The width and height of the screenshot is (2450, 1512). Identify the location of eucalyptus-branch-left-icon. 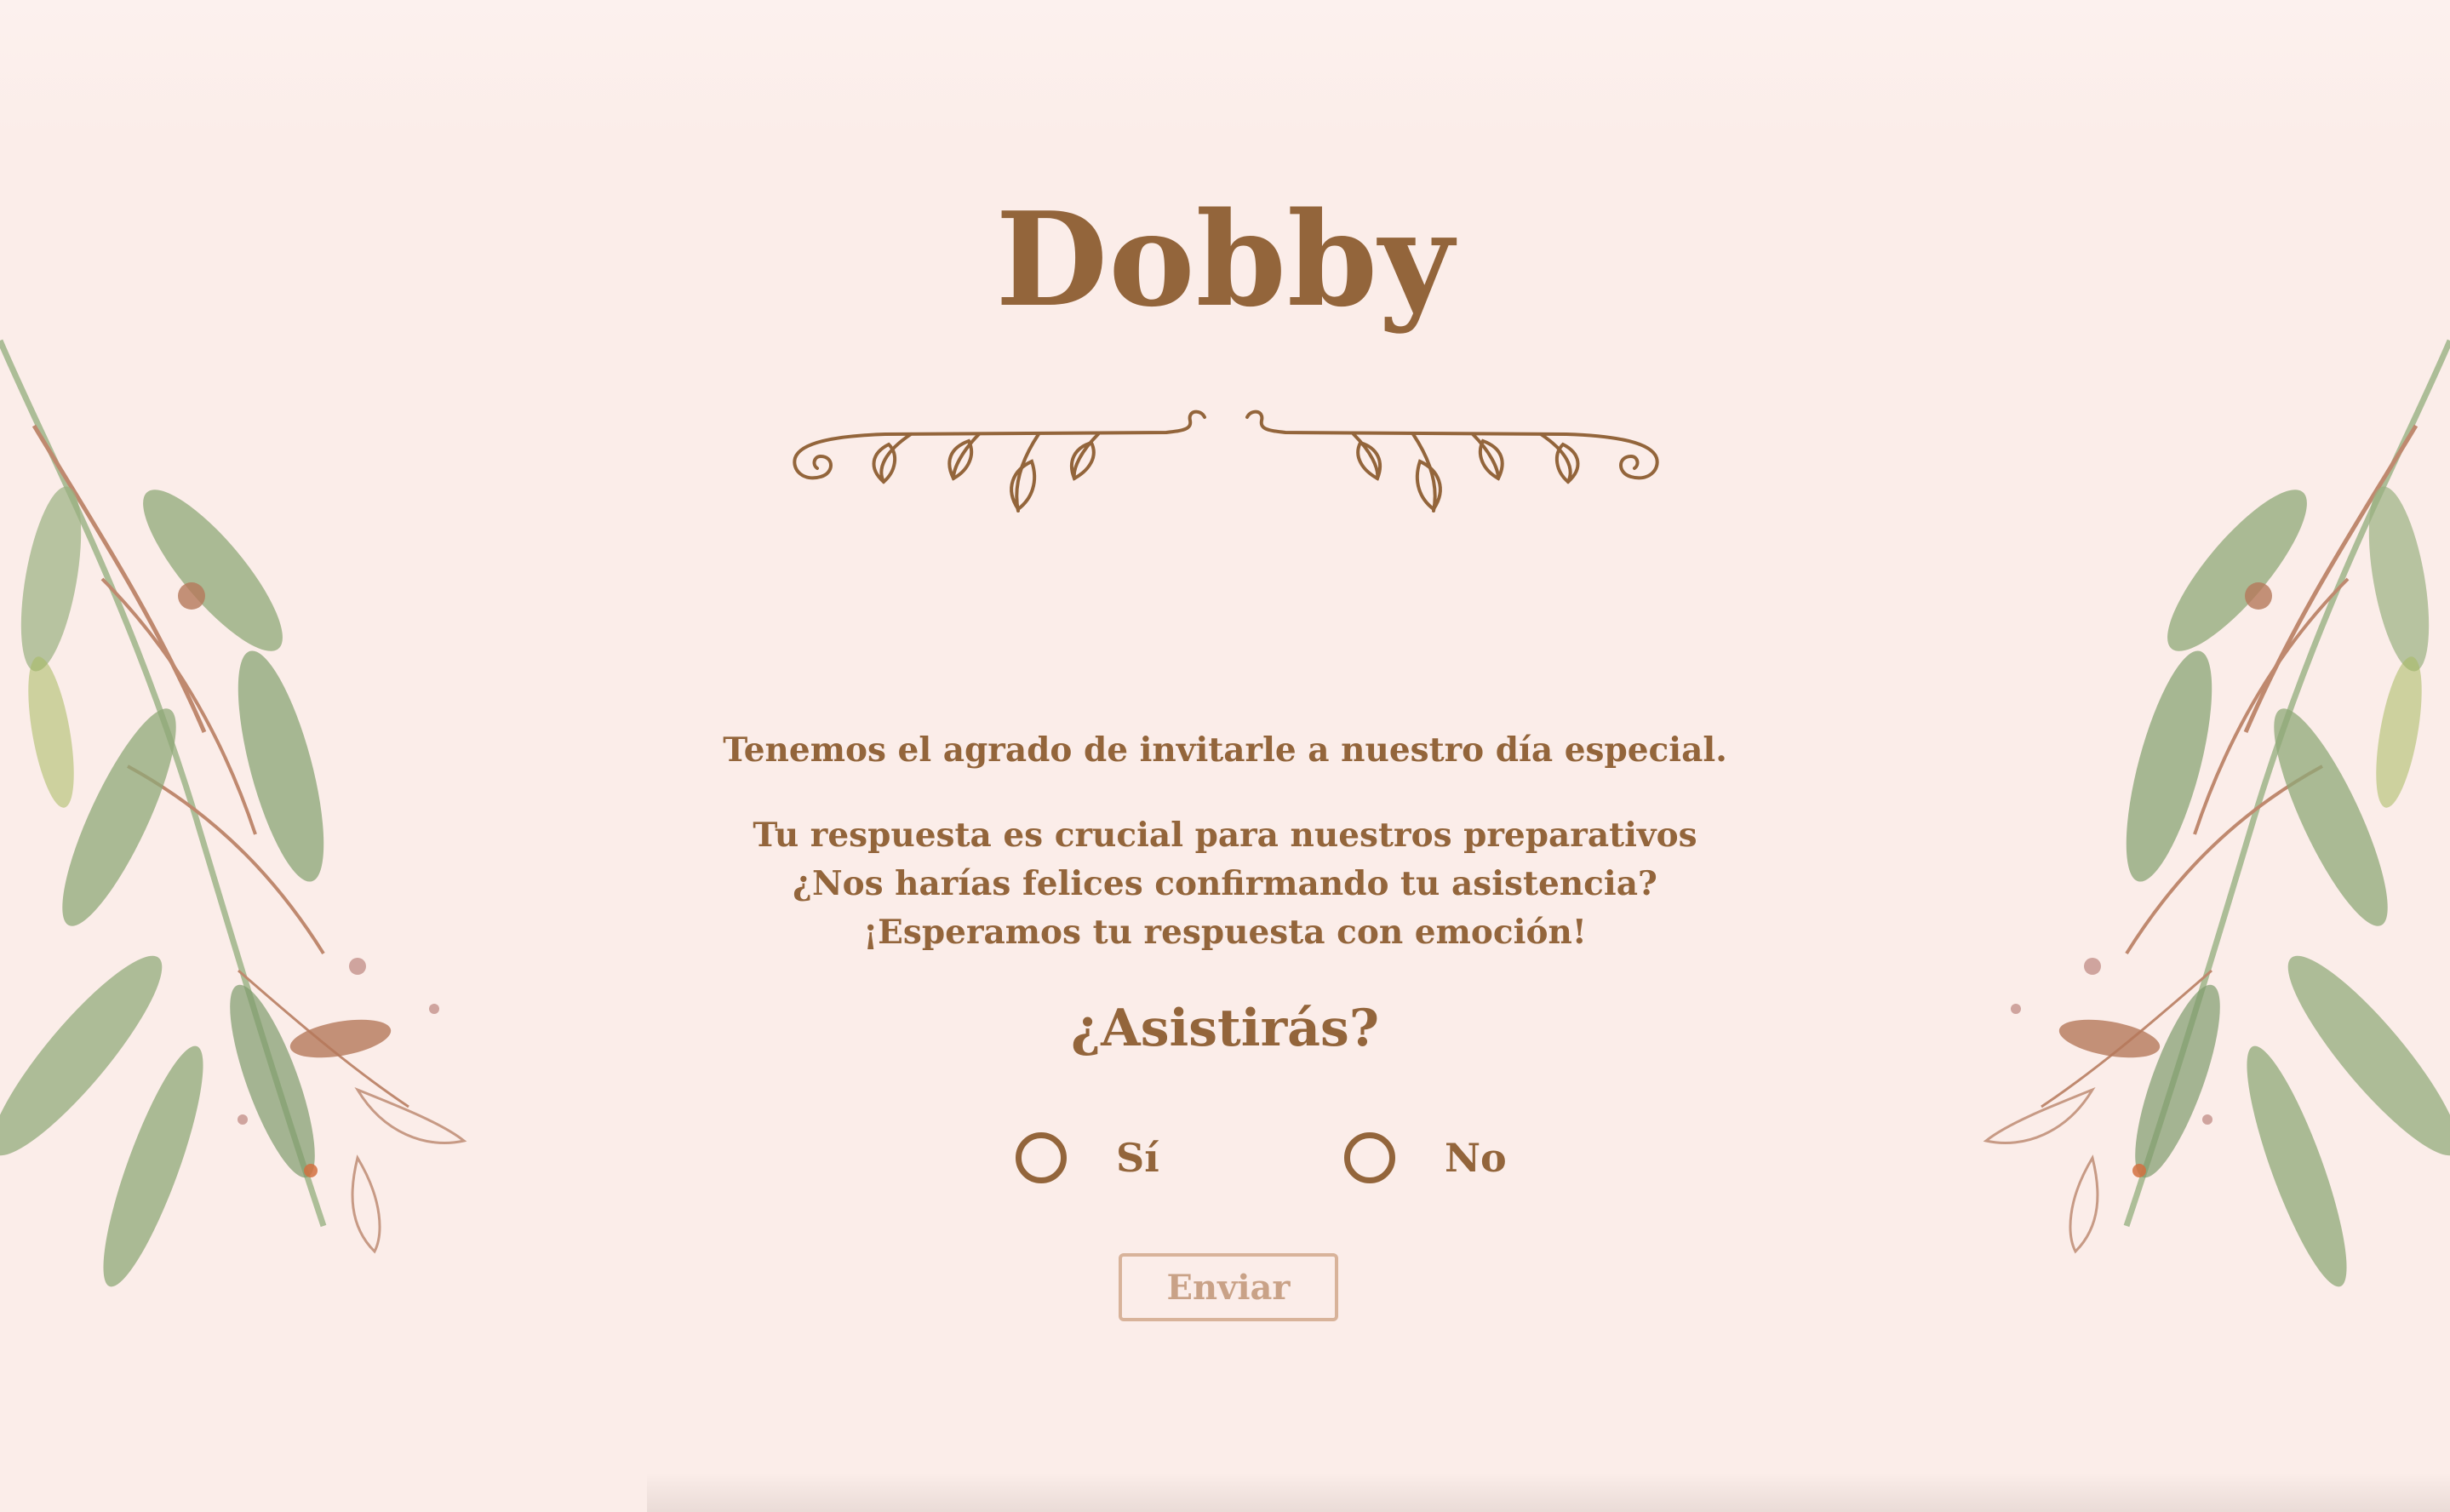
(233, 813).